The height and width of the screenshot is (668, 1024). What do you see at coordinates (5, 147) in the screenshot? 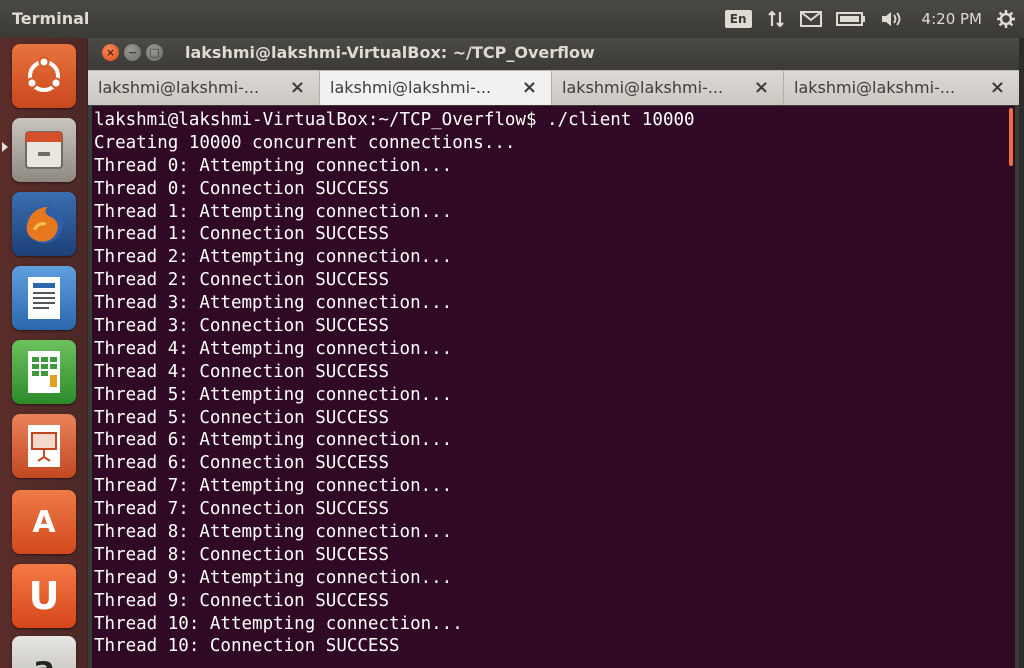
I see `running-indicator` at bounding box center [5, 147].